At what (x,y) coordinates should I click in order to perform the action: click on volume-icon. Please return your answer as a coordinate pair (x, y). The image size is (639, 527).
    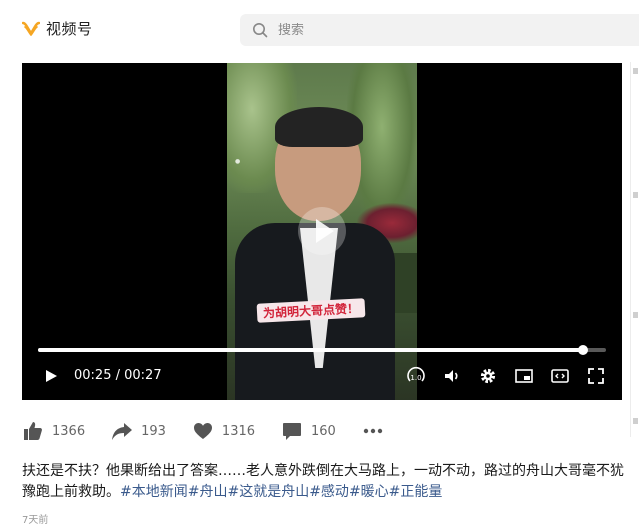
    Looking at the image, I should click on (451, 376).